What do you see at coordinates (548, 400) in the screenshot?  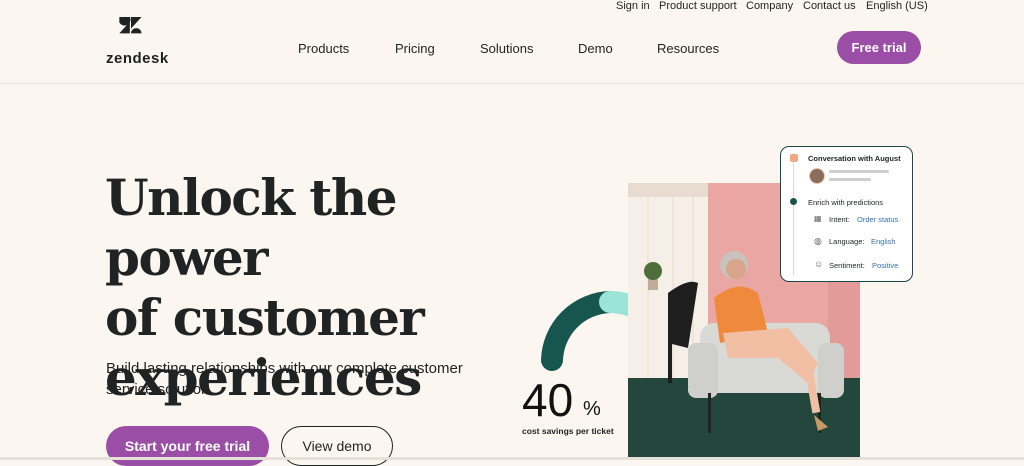 I see `stat-value: 40` at bounding box center [548, 400].